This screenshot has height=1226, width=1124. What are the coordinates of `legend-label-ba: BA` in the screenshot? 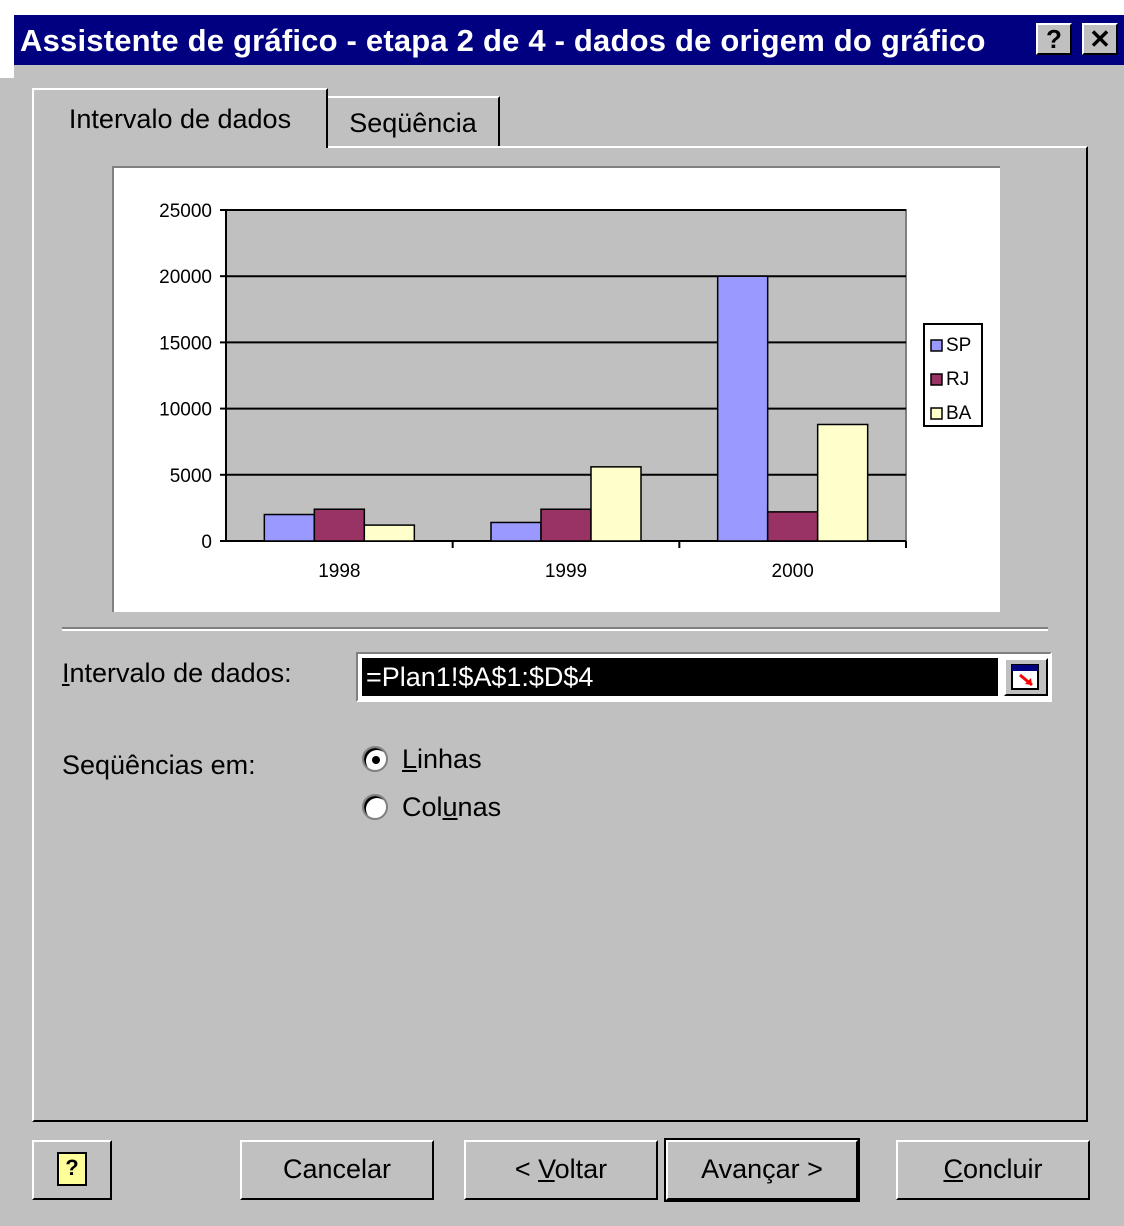 It's located at (959, 413).